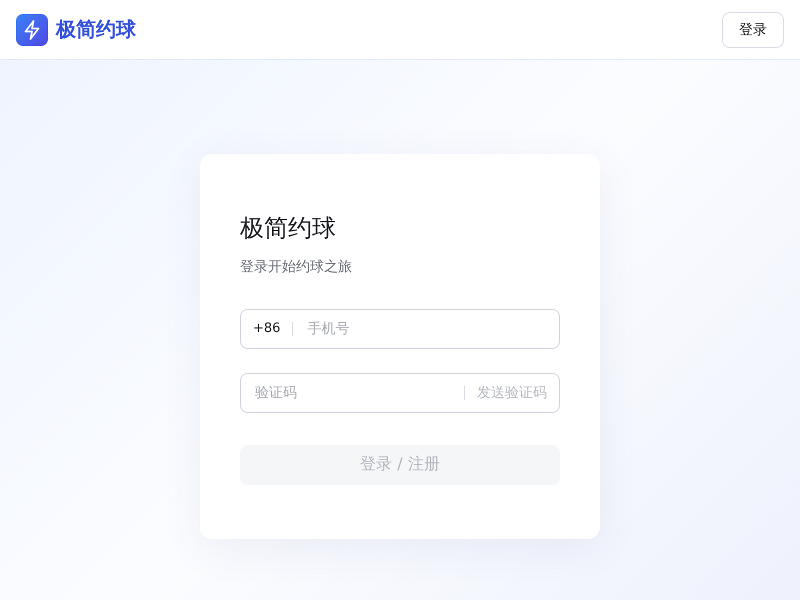 This screenshot has height=600, width=800. Describe the element at coordinates (96, 29) in the screenshot. I see `brand-name: 极简约球` at that location.